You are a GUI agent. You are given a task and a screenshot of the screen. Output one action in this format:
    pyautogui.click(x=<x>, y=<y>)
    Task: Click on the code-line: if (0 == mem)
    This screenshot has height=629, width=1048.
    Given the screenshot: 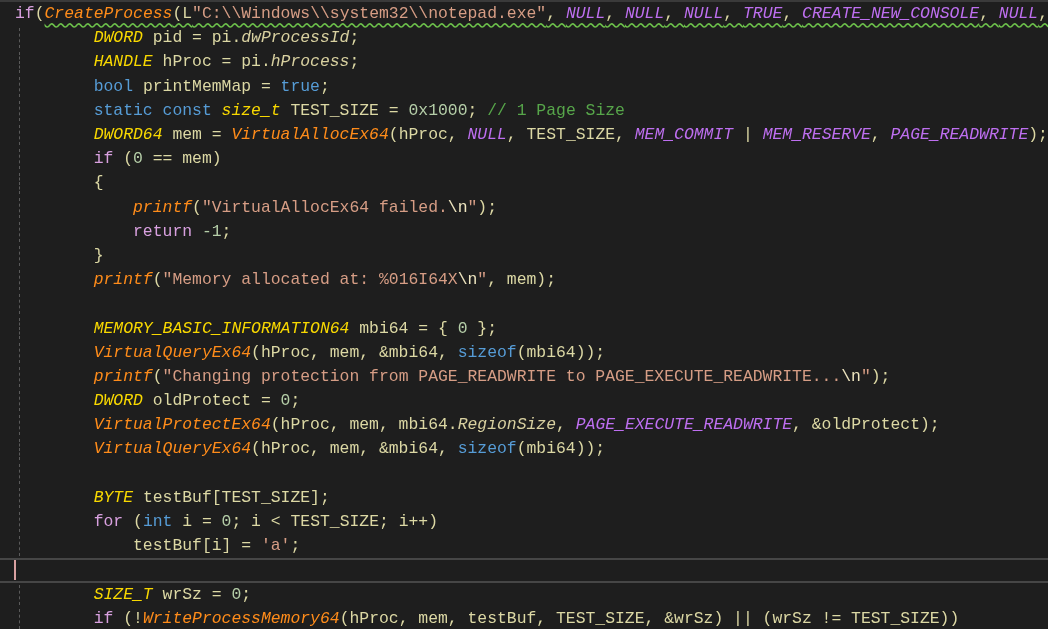 What is the action you would take?
    pyautogui.click(x=157, y=159)
    